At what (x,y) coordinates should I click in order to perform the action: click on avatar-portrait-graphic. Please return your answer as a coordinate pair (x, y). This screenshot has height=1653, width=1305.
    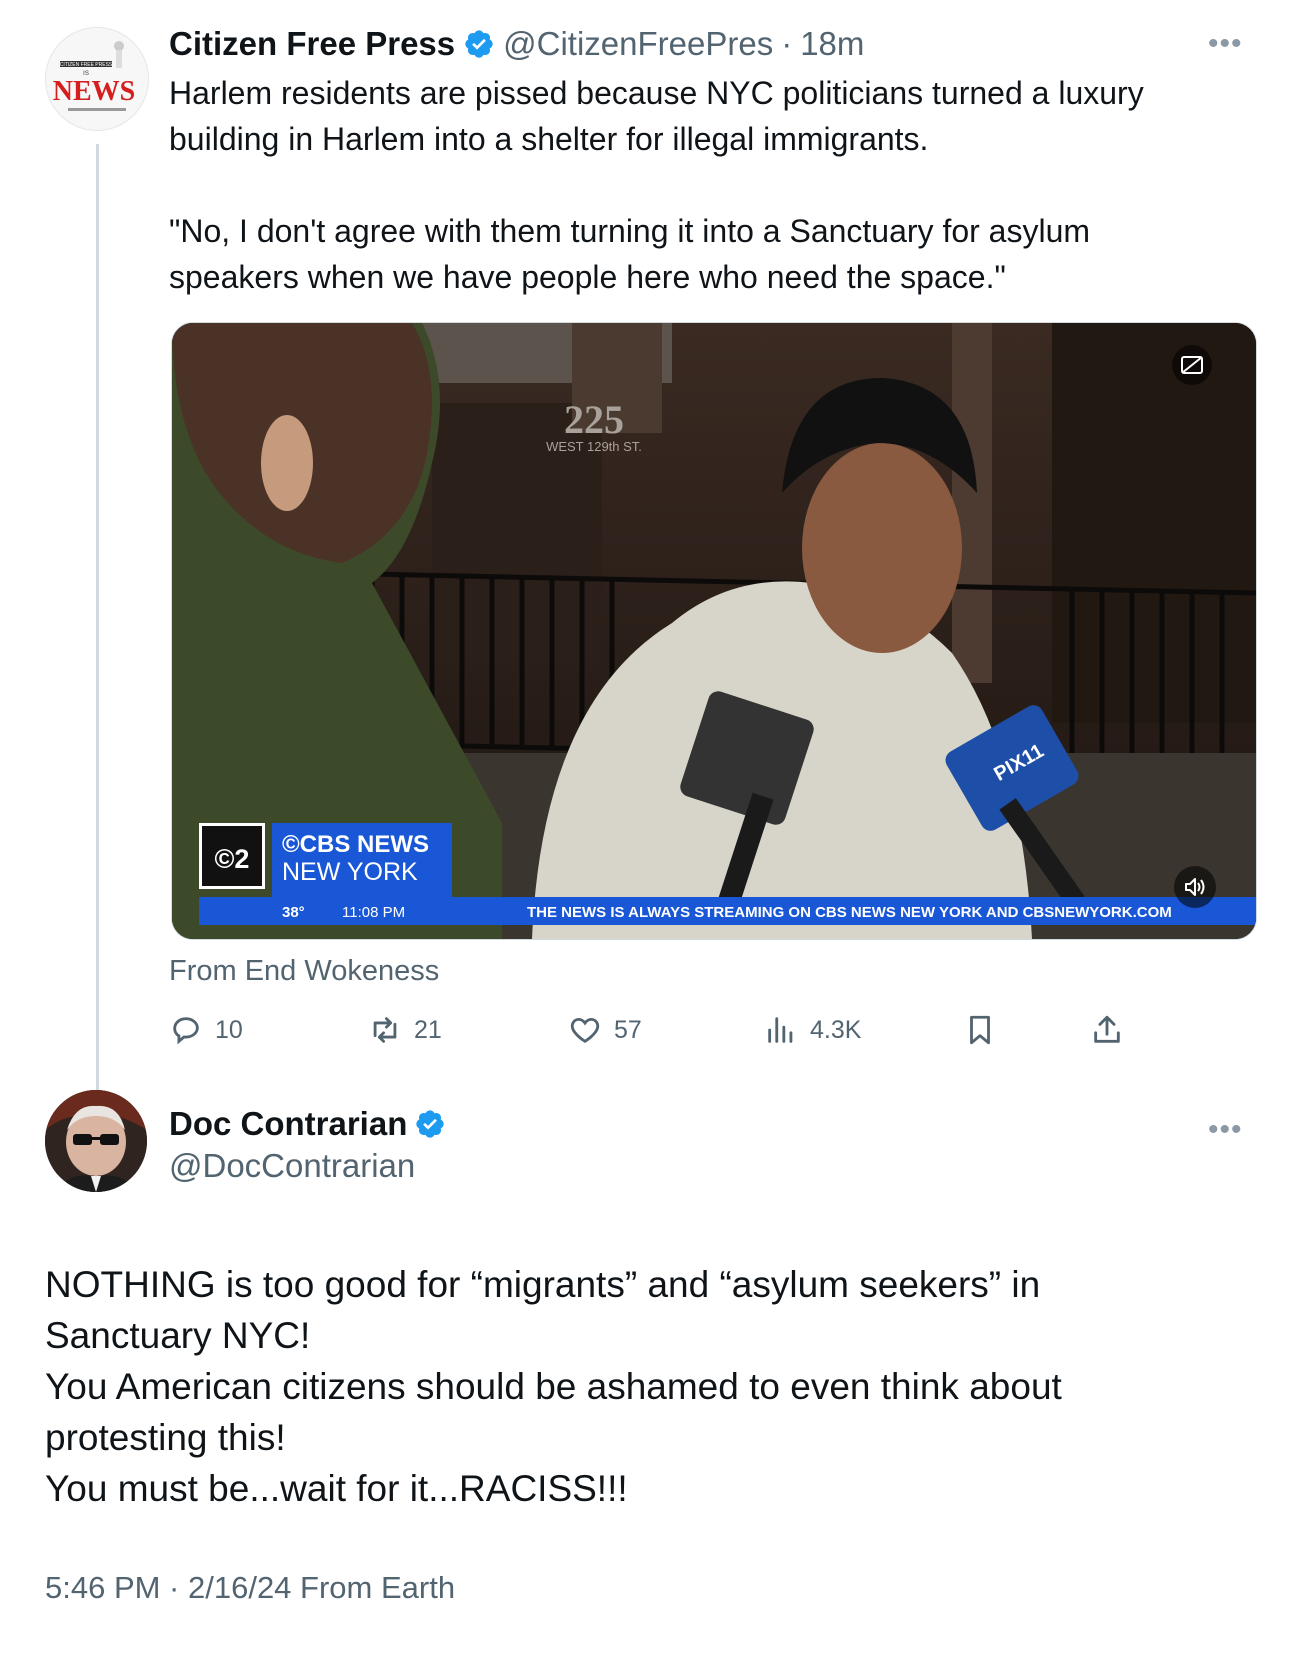
    Looking at the image, I should click on (96, 1141).